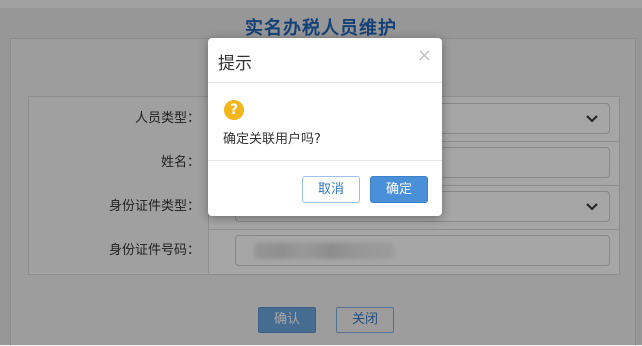 This screenshot has height=346, width=642. I want to click on question-warning-icon: ?, so click(234, 110).